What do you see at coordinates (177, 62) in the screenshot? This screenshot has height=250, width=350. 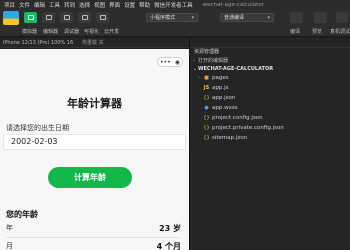 I see `close-icon: ◉` at bounding box center [177, 62].